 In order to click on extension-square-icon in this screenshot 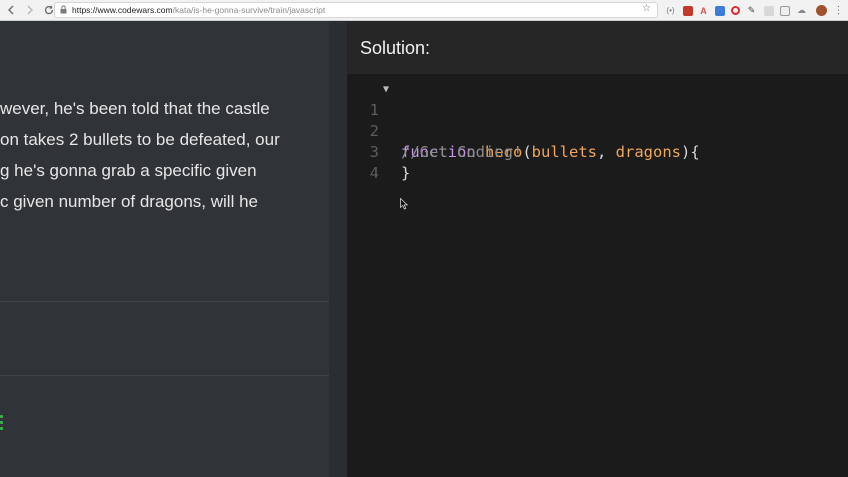, I will do `click(784, 10)`.